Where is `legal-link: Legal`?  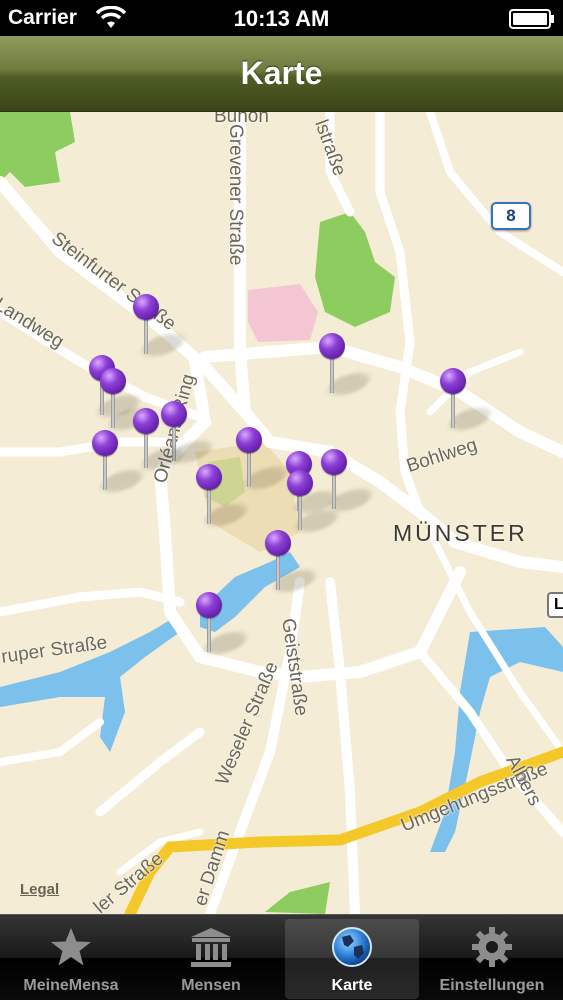
legal-link: Legal is located at coordinates (39, 889).